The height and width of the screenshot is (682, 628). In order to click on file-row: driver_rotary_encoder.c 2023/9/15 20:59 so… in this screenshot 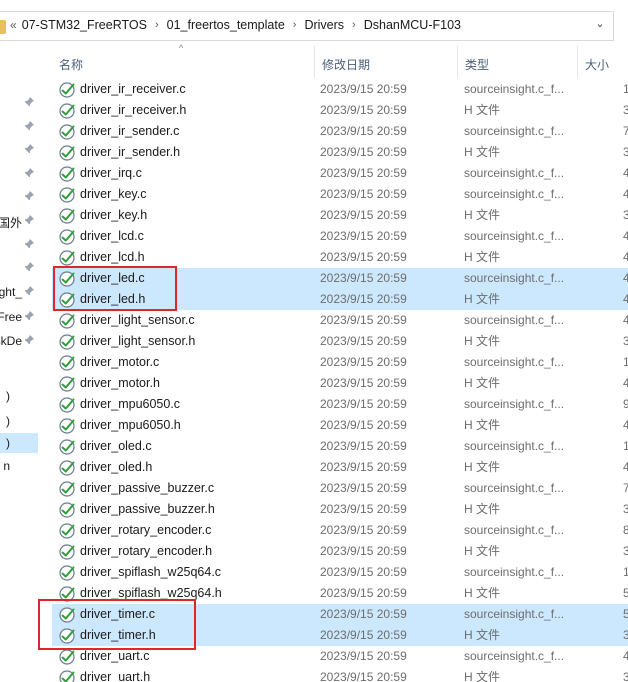, I will do `click(340, 530)`.